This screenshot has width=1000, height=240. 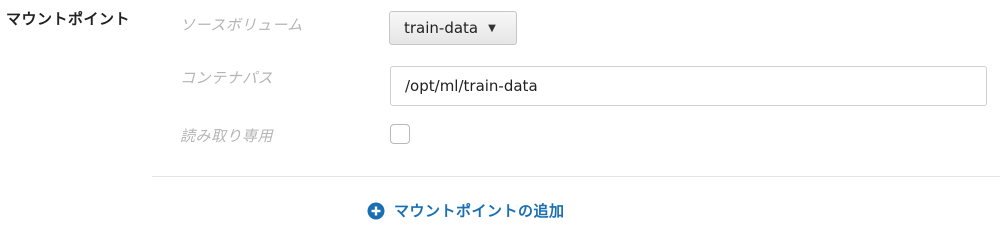 What do you see at coordinates (241, 25) in the screenshot?
I see `source-volume-label: ソースボリューム` at bounding box center [241, 25].